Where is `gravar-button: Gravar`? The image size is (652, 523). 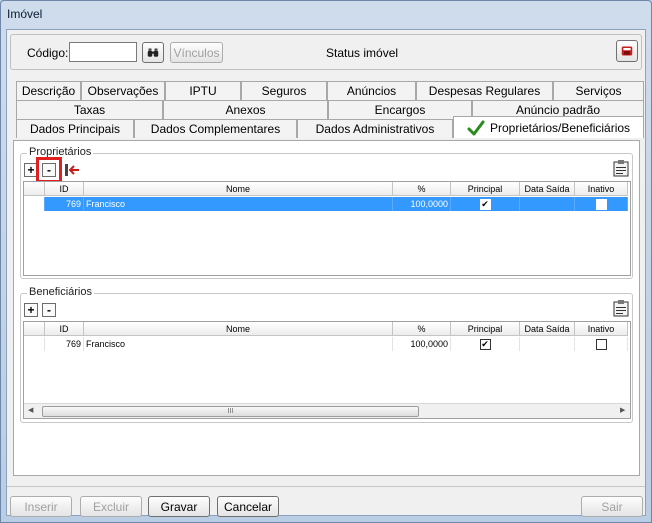 gravar-button: Gravar is located at coordinates (179, 506).